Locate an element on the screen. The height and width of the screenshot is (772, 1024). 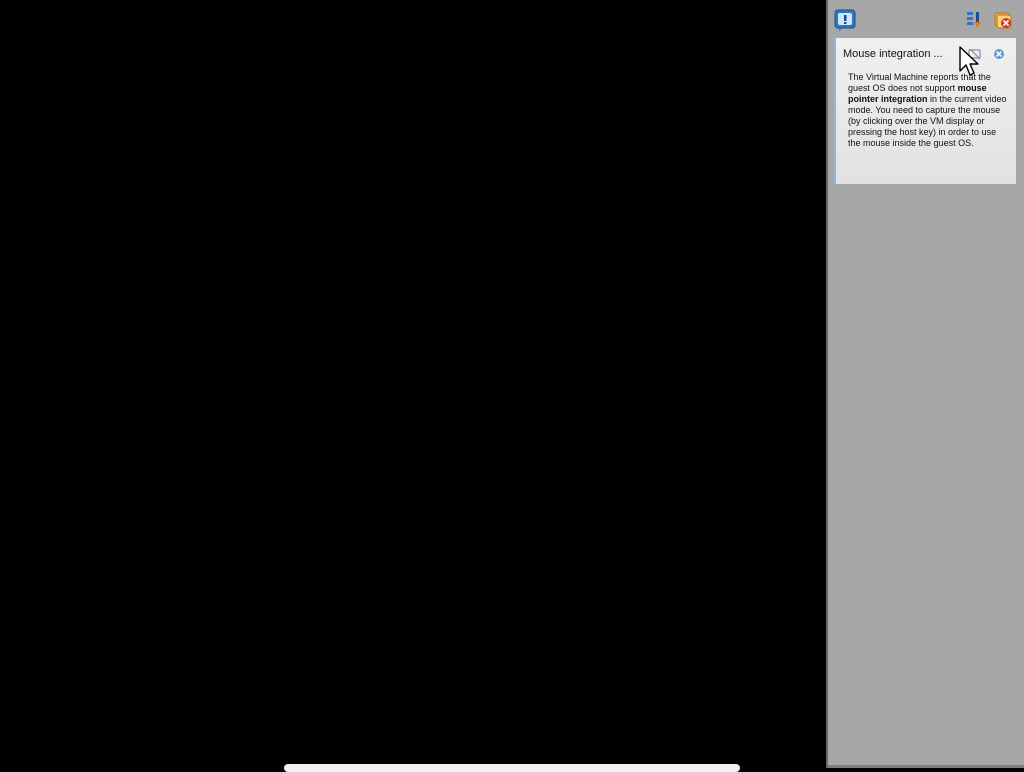
mouse-pointer-icon is located at coordinates (969, 62).